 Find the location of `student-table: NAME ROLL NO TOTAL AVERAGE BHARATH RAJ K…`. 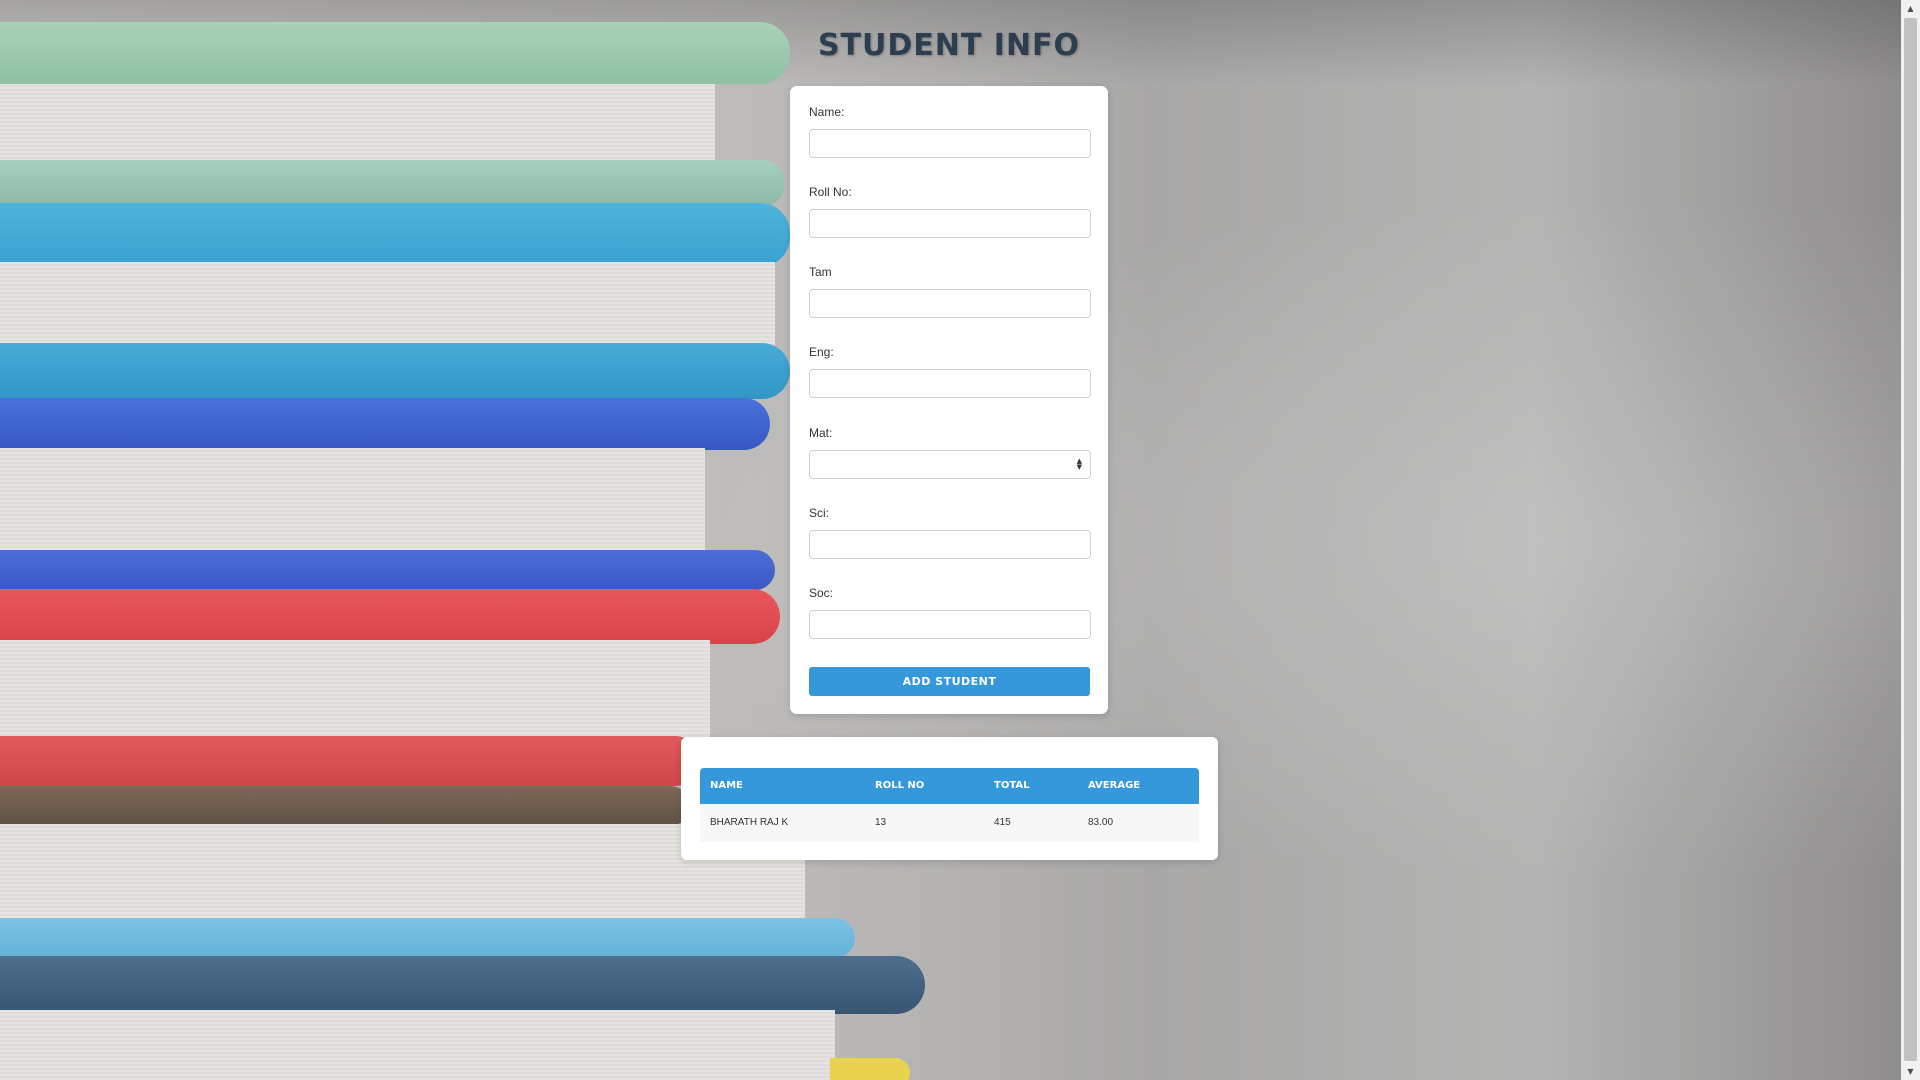

student-table: NAME ROLL NO TOTAL AVERAGE BHARATH RAJ K… is located at coordinates (949, 805).